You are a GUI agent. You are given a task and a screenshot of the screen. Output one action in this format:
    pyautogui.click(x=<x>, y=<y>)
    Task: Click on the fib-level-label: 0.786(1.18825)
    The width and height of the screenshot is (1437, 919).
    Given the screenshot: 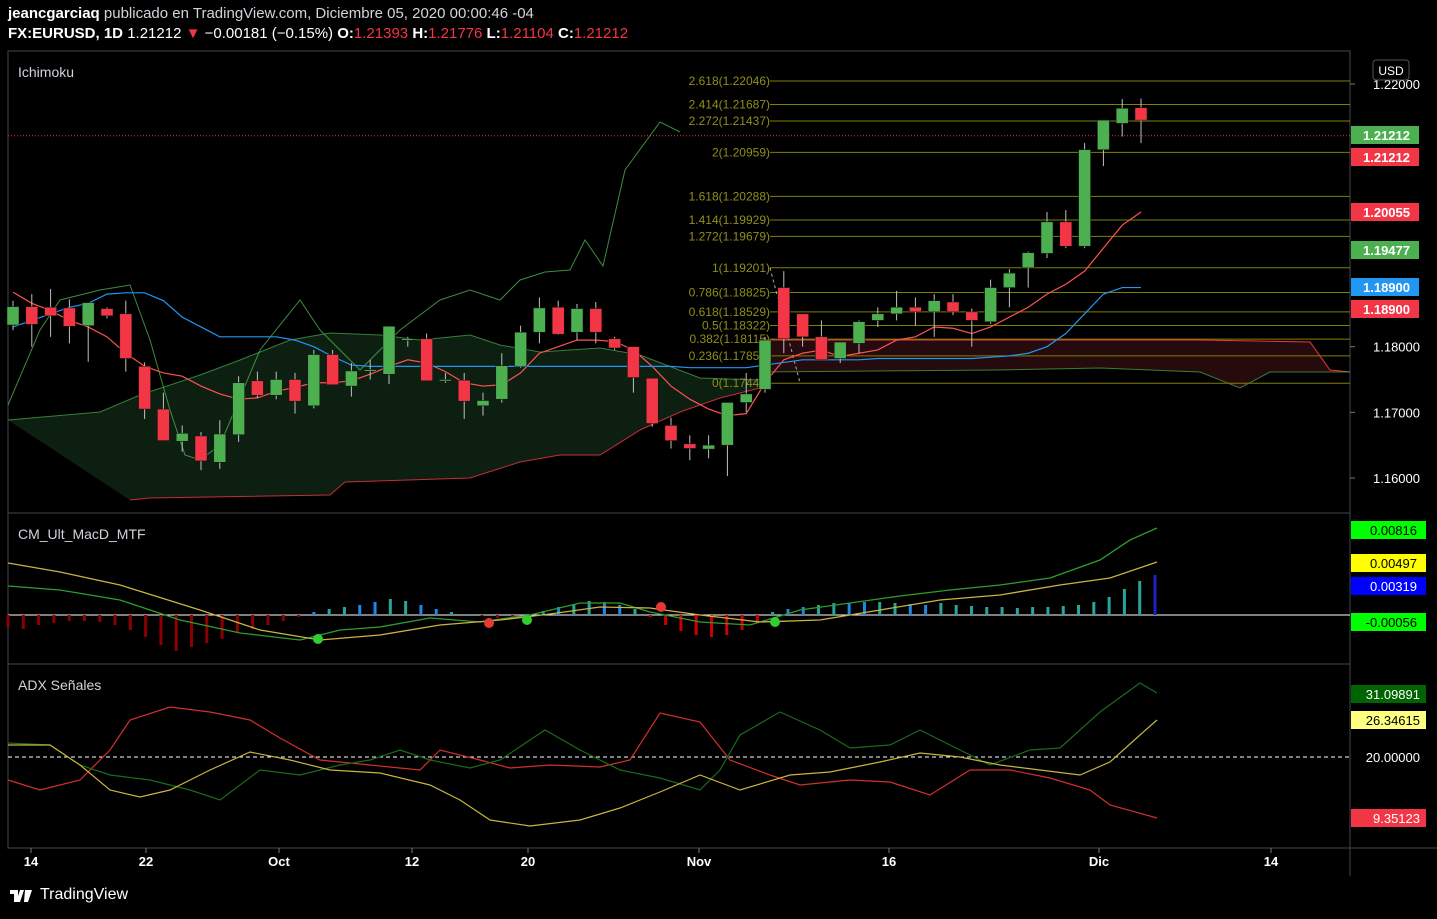 What is the action you would take?
    pyautogui.click(x=729, y=292)
    